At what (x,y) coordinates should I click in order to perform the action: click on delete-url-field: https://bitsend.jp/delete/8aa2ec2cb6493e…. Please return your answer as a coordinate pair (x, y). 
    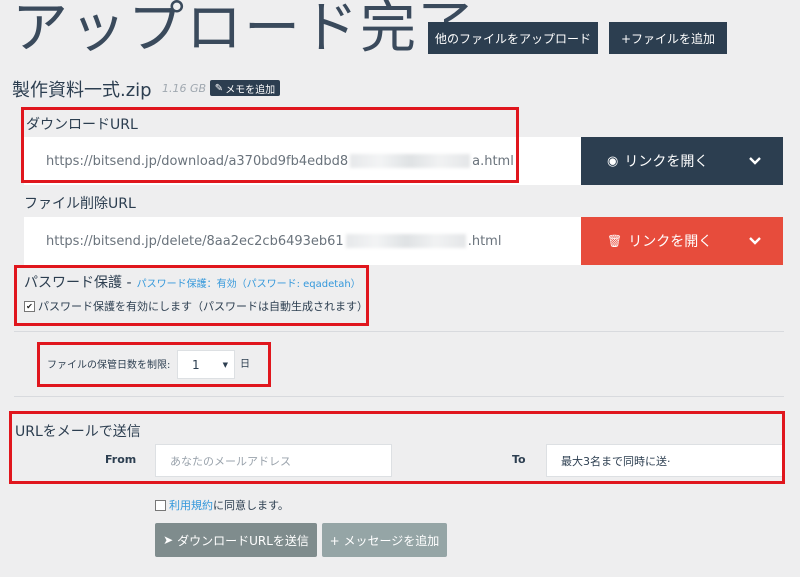
    Looking at the image, I should click on (302, 241).